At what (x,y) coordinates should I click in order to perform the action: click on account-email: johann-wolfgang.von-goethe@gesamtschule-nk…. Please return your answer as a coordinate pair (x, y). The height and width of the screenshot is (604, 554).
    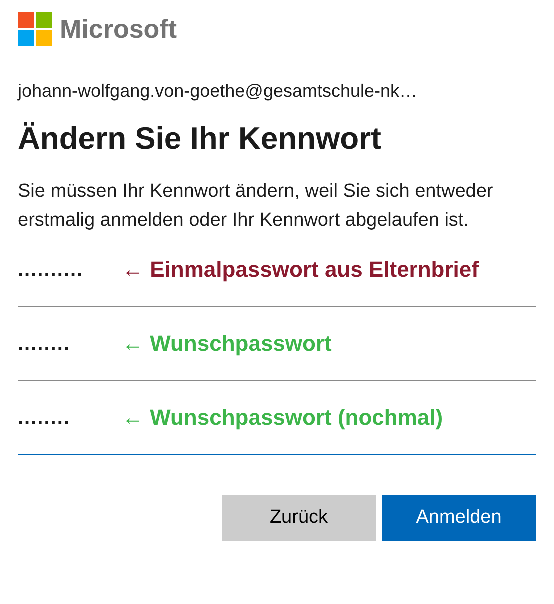
    Looking at the image, I should click on (218, 91).